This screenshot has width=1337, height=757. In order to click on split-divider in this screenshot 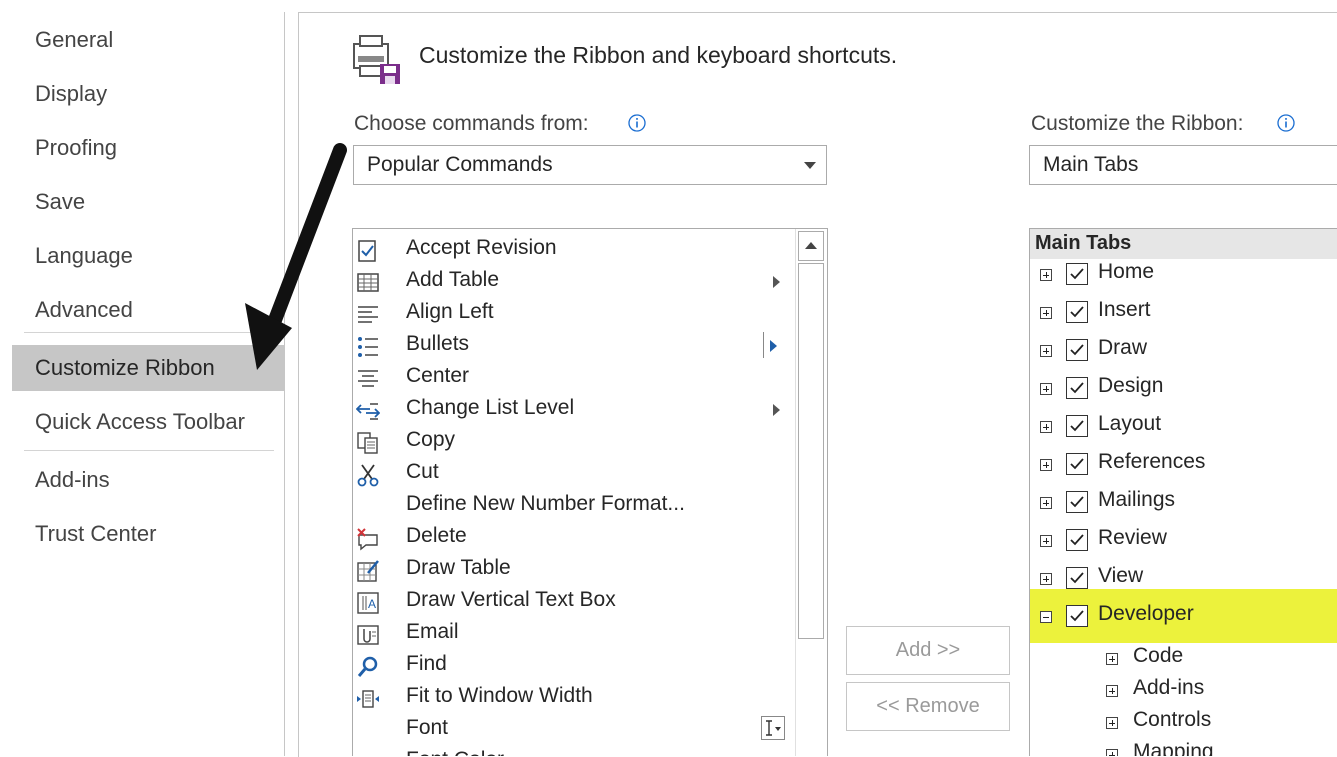, I will do `click(763, 345)`.